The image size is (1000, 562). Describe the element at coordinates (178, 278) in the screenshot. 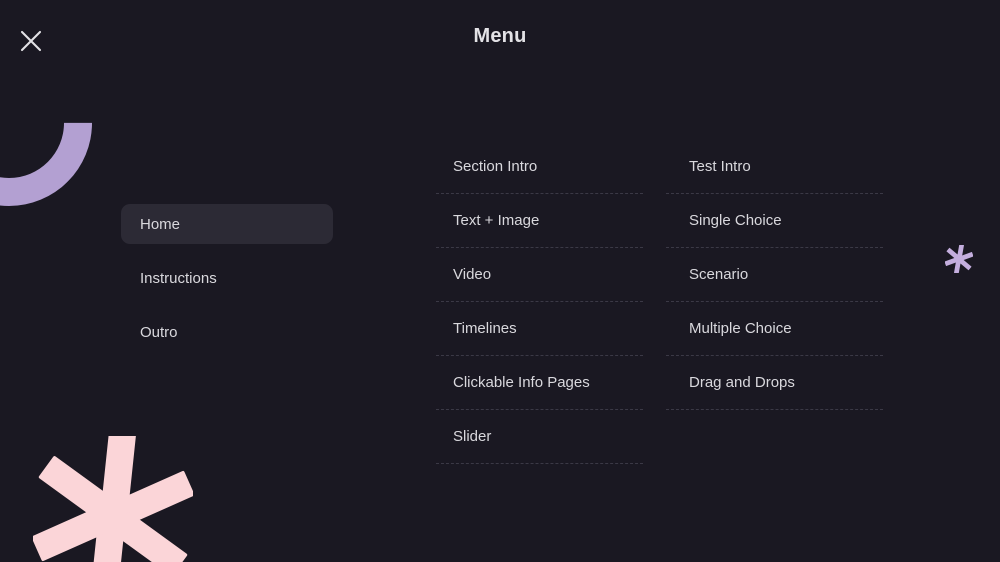

I see `sidebar-item-label: Instructions` at that location.